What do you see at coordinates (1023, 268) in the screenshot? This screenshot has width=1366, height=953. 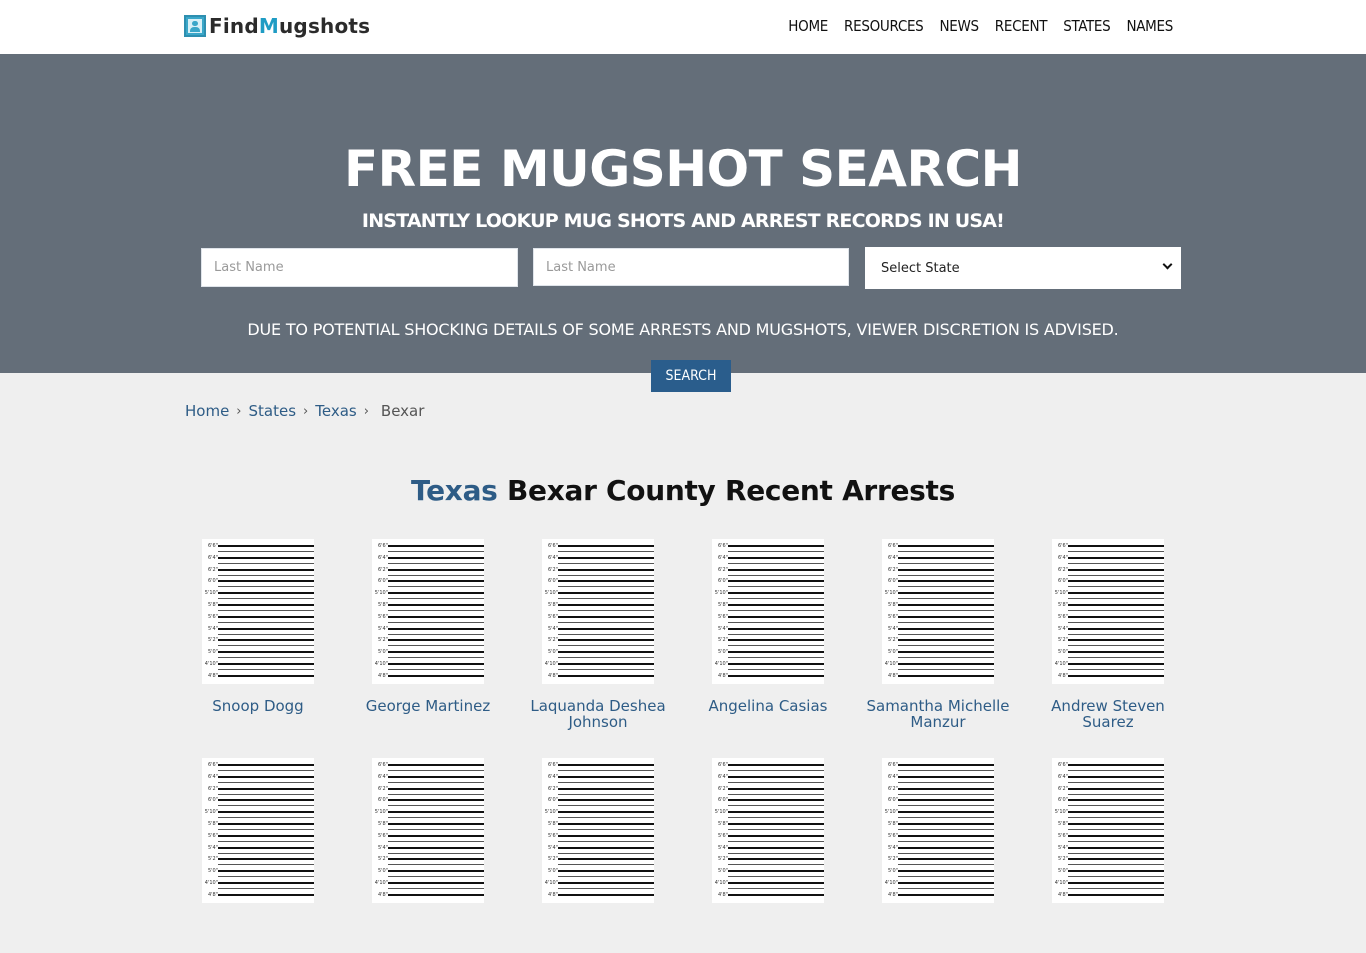 I see `state-select: Select State` at bounding box center [1023, 268].